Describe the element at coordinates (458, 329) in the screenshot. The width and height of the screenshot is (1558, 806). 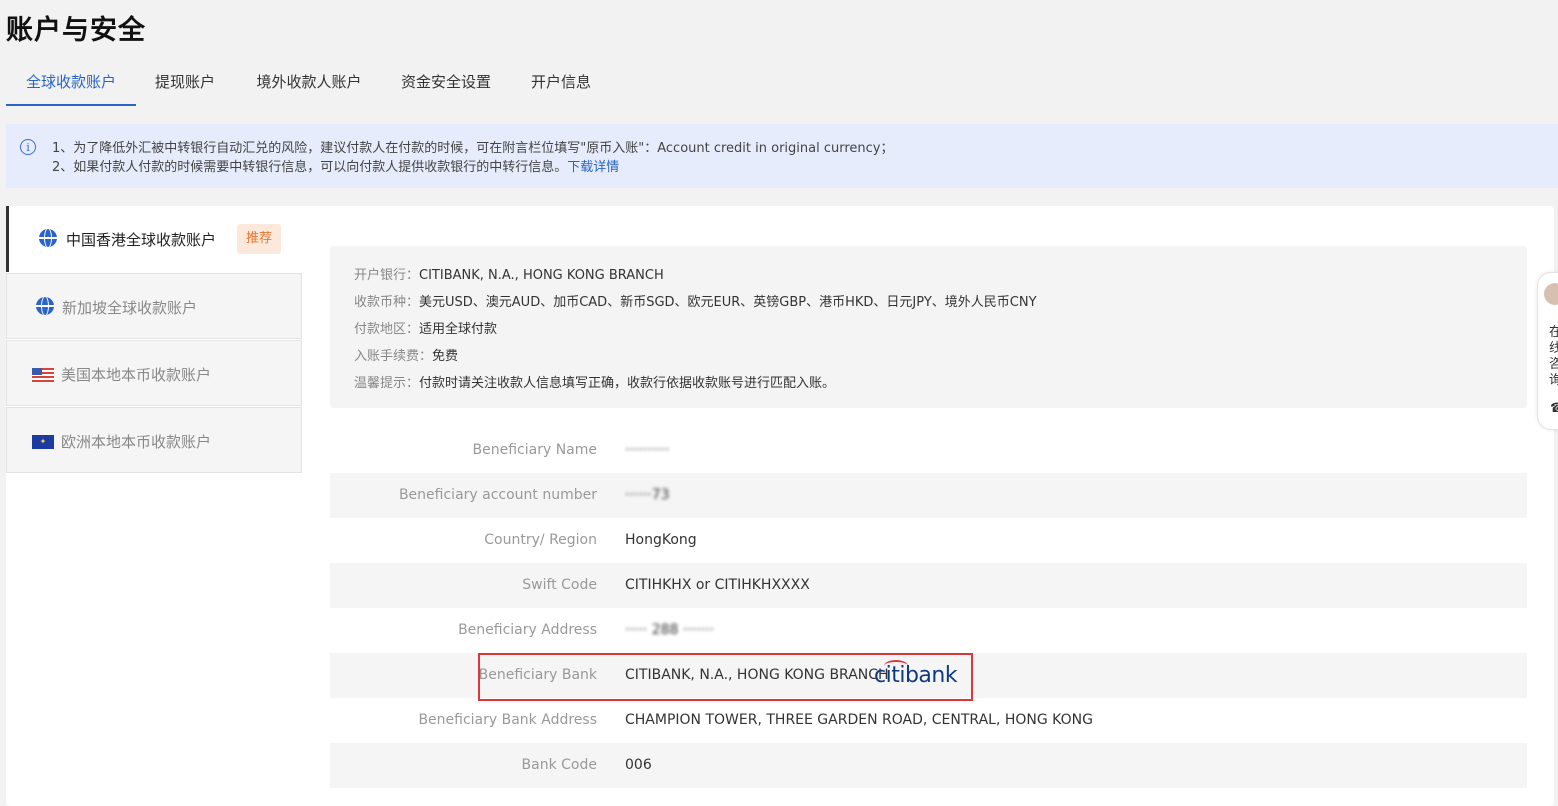
I see `summary-region-value: 适用全球付款` at that location.